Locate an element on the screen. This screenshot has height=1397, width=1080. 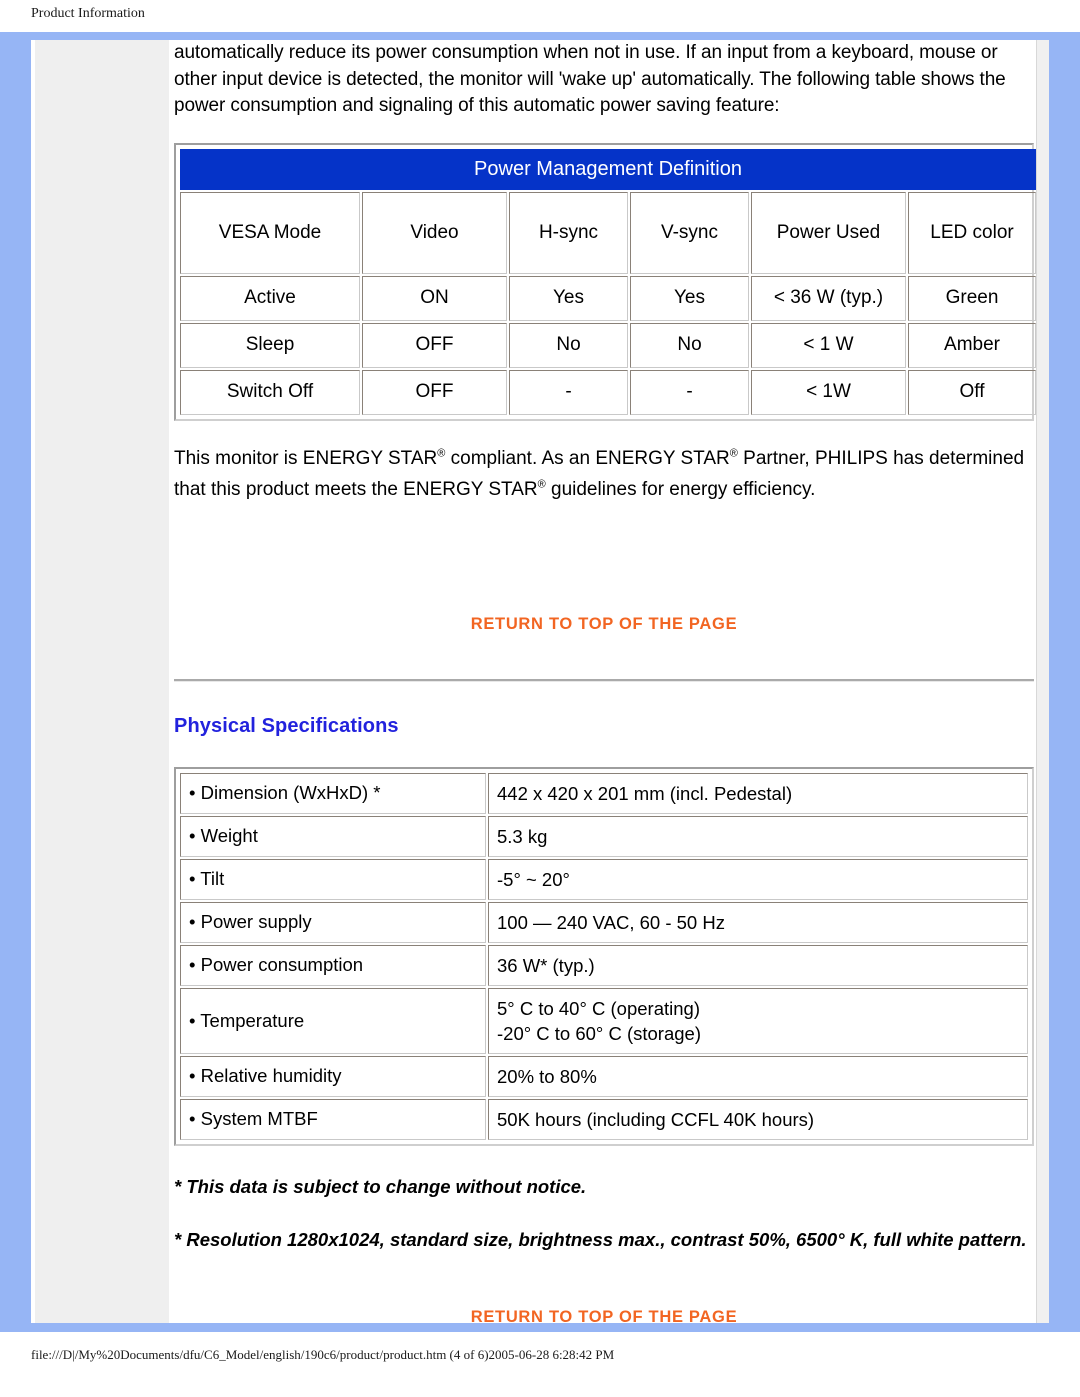
cell-mode: Sleep is located at coordinates (270, 345).